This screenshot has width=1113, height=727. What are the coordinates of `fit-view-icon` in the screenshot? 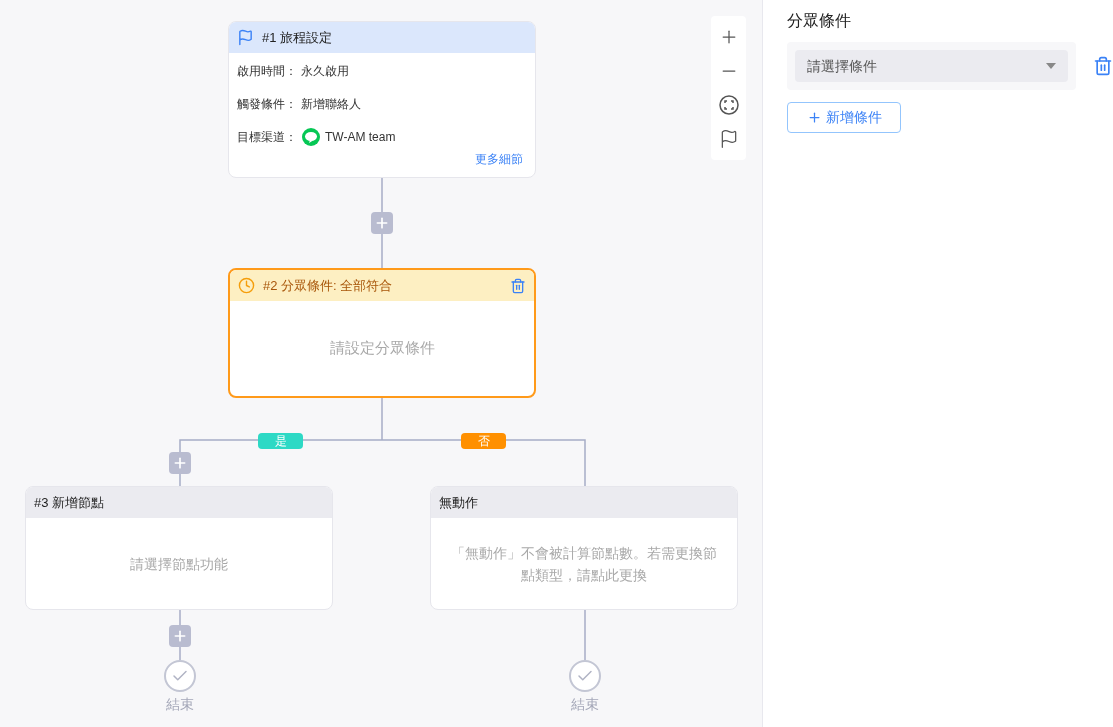 It's located at (728, 105).